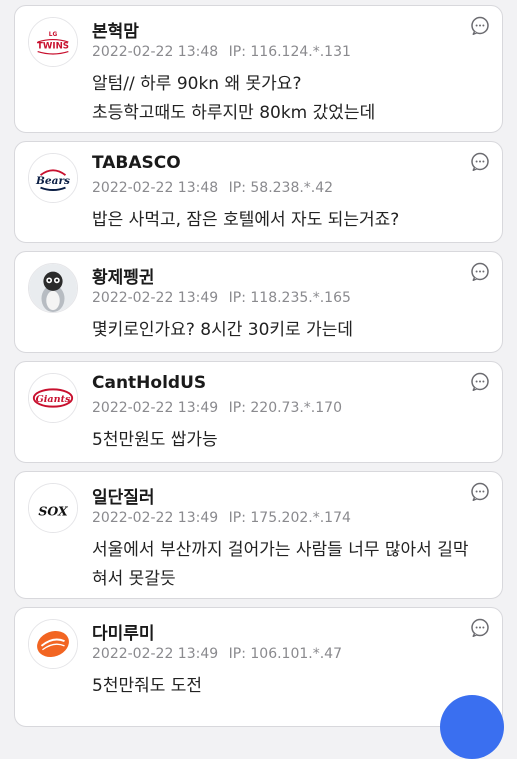 The width and height of the screenshot is (517, 759). Describe the element at coordinates (147, 686) in the screenshot. I see `comment-line: 5천만줘도 도전` at that location.